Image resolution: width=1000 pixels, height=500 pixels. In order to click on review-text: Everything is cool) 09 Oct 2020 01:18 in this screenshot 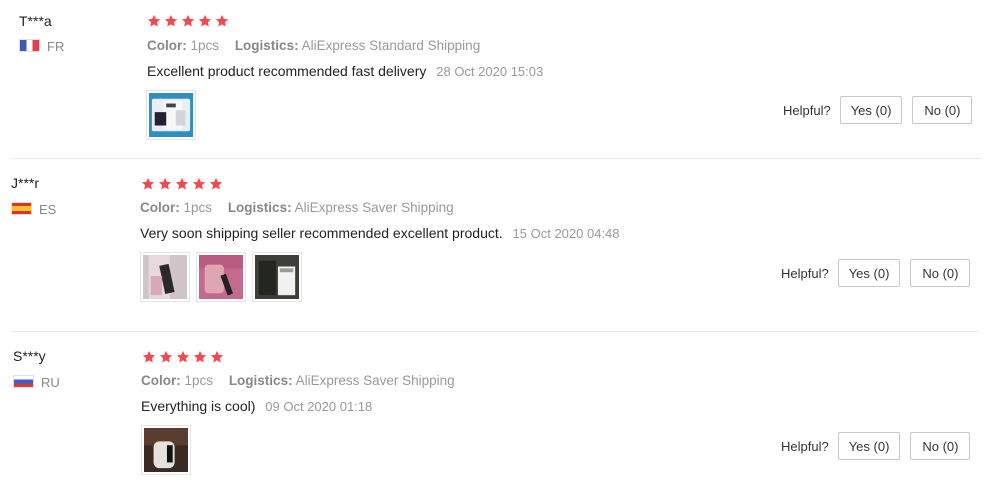, I will do `click(256, 406)`.